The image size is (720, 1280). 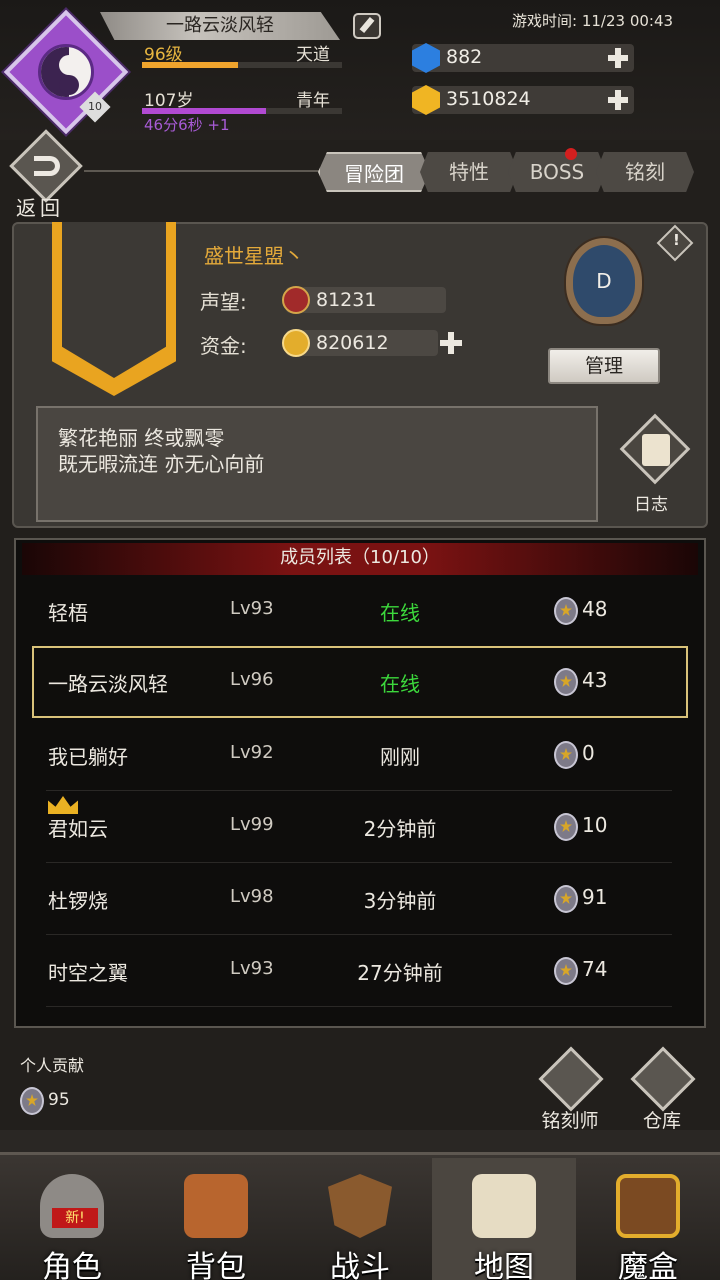 I want to click on member-contribution: 43, so click(x=595, y=680).